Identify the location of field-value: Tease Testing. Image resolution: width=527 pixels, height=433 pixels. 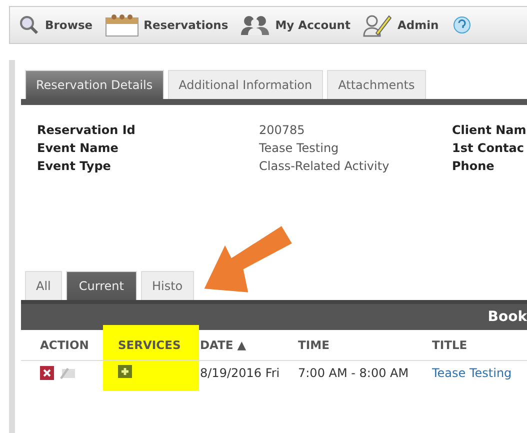
(299, 148).